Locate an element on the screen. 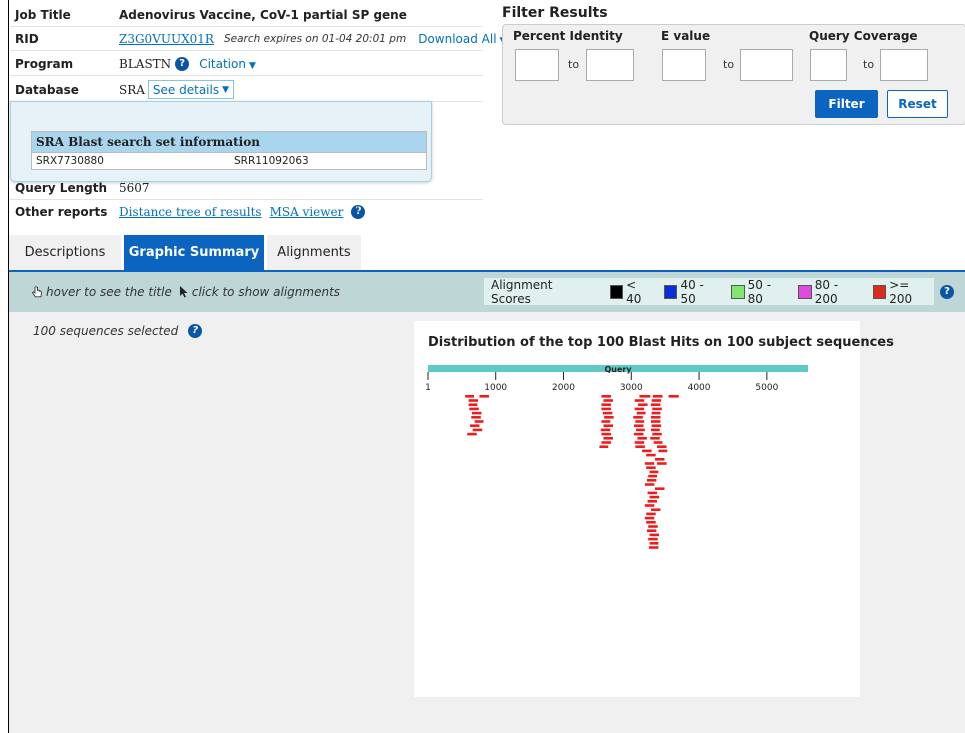 This screenshot has height=733, width=965. reset-button: Reset is located at coordinates (917, 104).